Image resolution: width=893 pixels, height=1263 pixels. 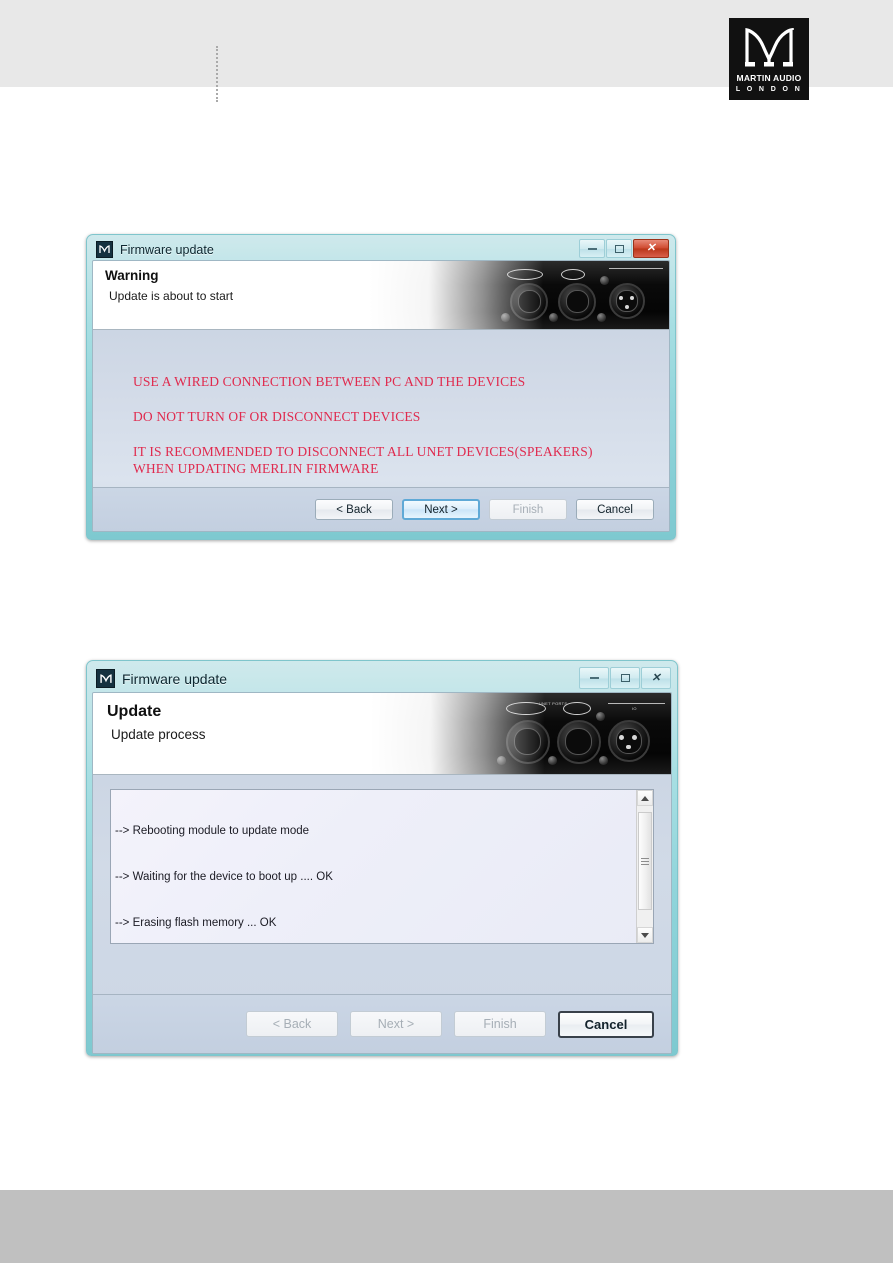 I want to click on log-vertical-scrollbar, so click(x=644, y=866).